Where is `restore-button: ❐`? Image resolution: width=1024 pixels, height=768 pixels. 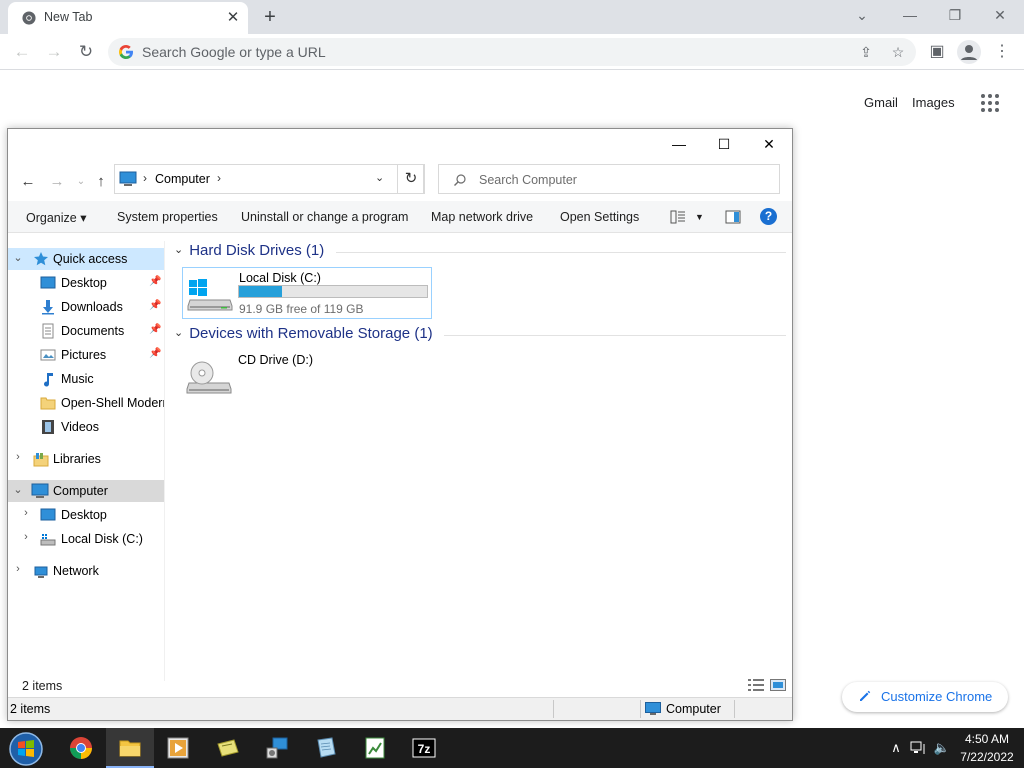 restore-button: ❐ is located at coordinates (955, 15).